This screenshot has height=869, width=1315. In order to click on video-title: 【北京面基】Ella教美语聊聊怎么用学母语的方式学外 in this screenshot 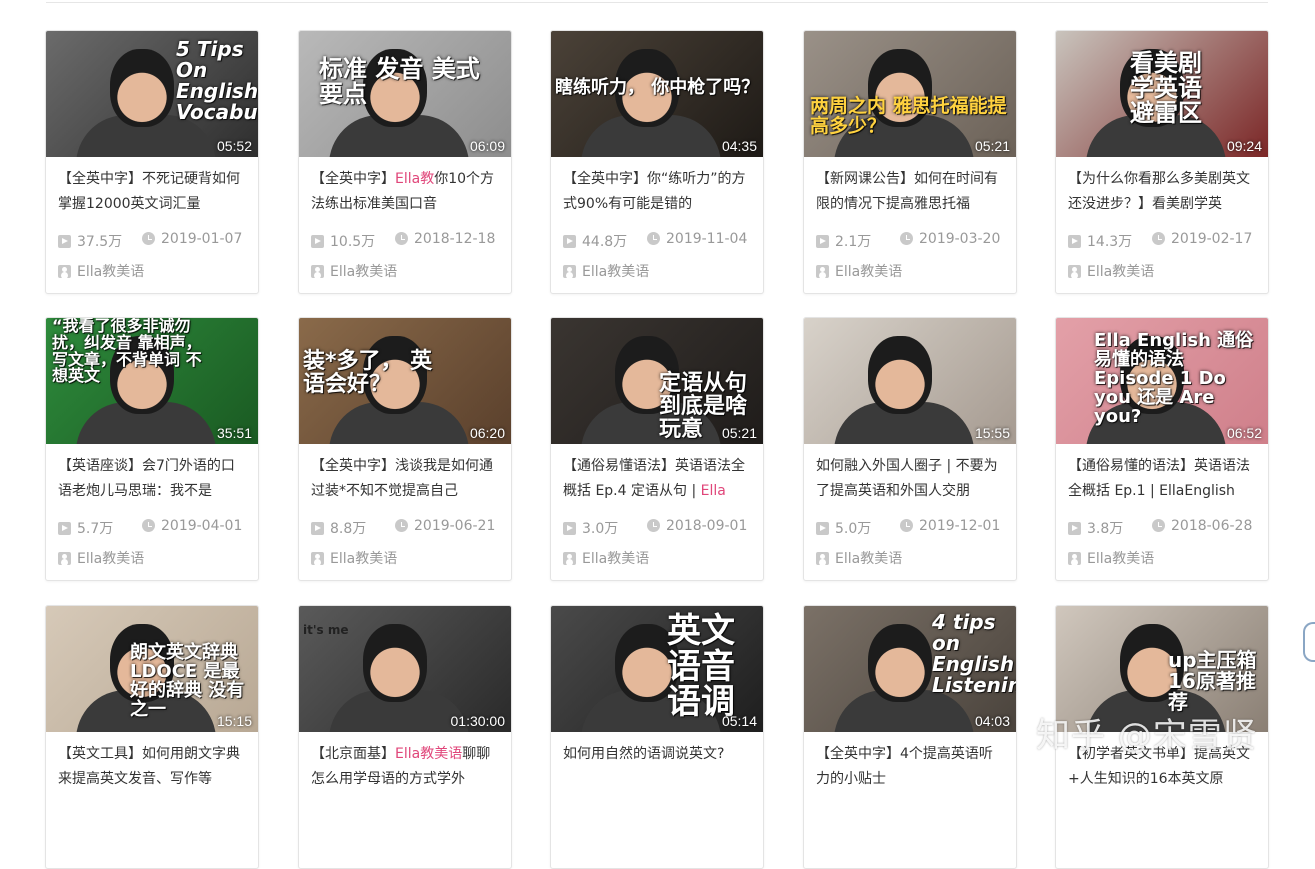, I will do `click(404, 767)`.